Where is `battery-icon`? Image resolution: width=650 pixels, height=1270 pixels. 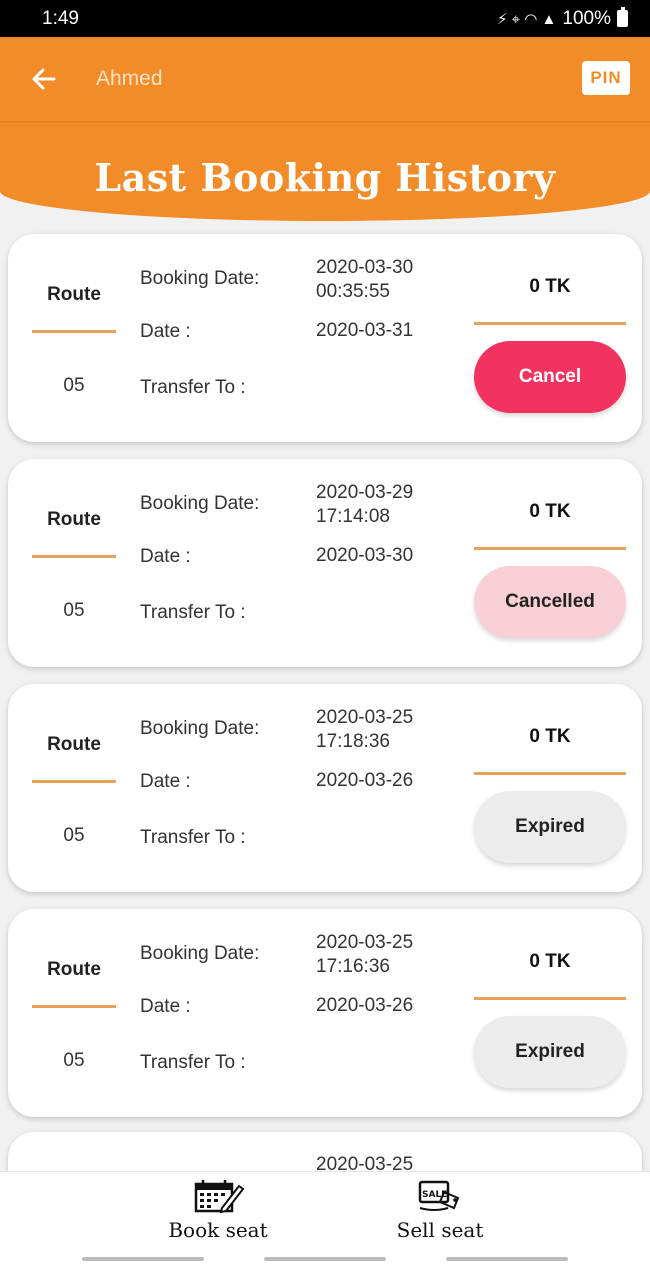
battery-icon is located at coordinates (622, 17).